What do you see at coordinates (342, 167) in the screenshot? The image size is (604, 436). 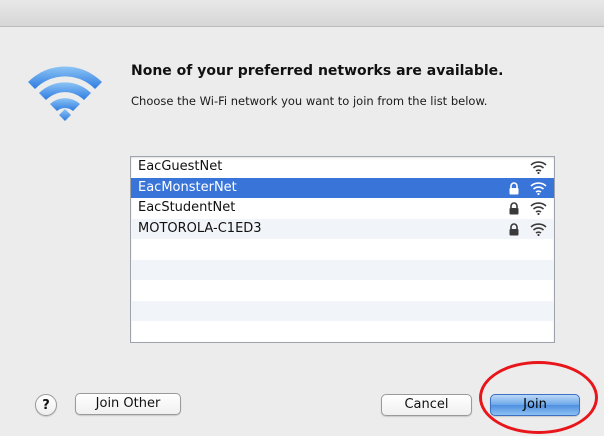 I see `network-row: EacGuestNet` at bounding box center [342, 167].